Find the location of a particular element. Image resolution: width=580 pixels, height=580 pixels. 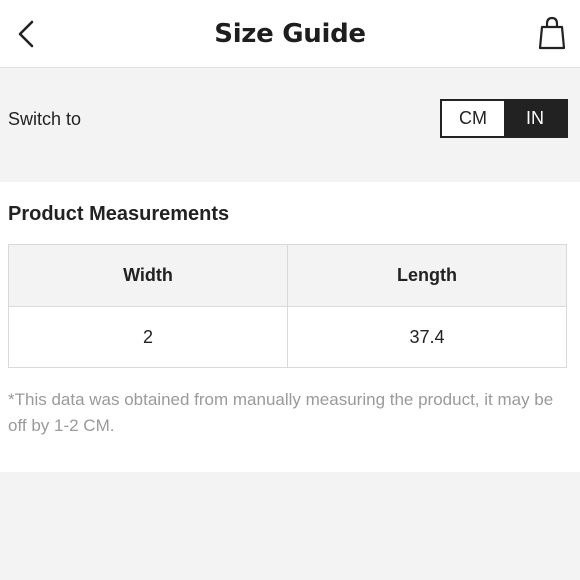

shopping-bag-button is located at coordinates (552, 35).